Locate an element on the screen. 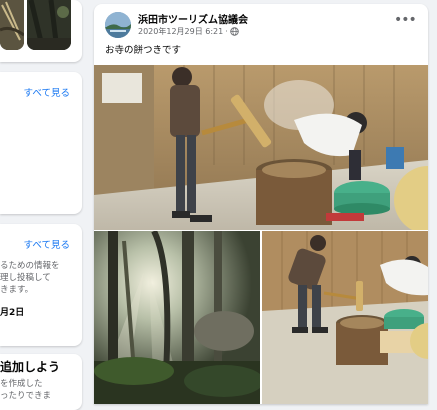  add-card: 追加しよう を作成した ったりできま is located at coordinates (41, 382).